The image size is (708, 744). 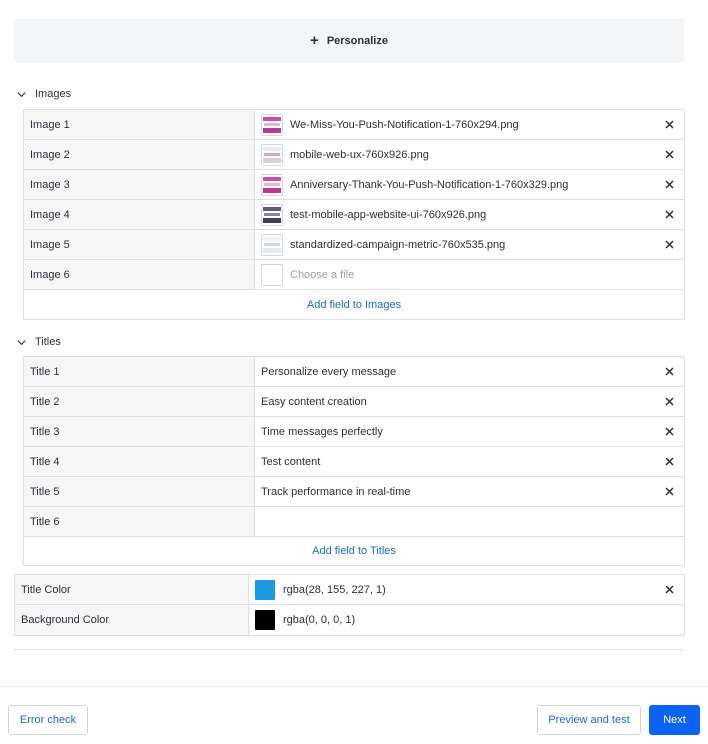 What do you see at coordinates (132, 620) in the screenshot?
I see `background-color-label: Background Color` at bounding box center [132, 620].